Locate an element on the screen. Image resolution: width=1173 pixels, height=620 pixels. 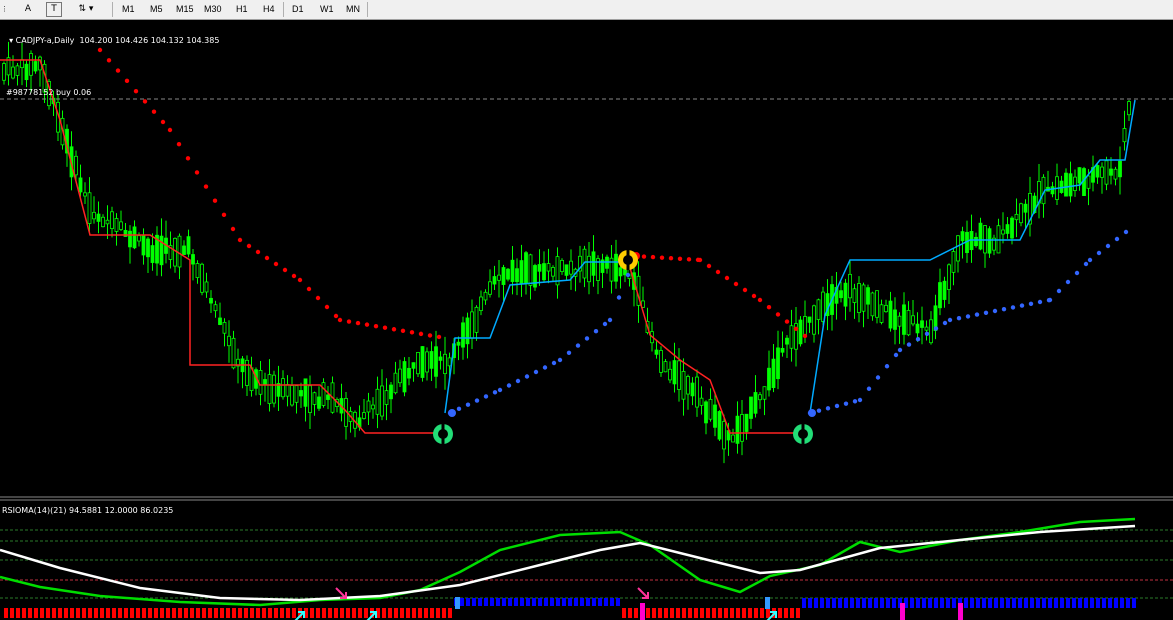
timeframe-w1: W1 is located at coordinates (327, 9).